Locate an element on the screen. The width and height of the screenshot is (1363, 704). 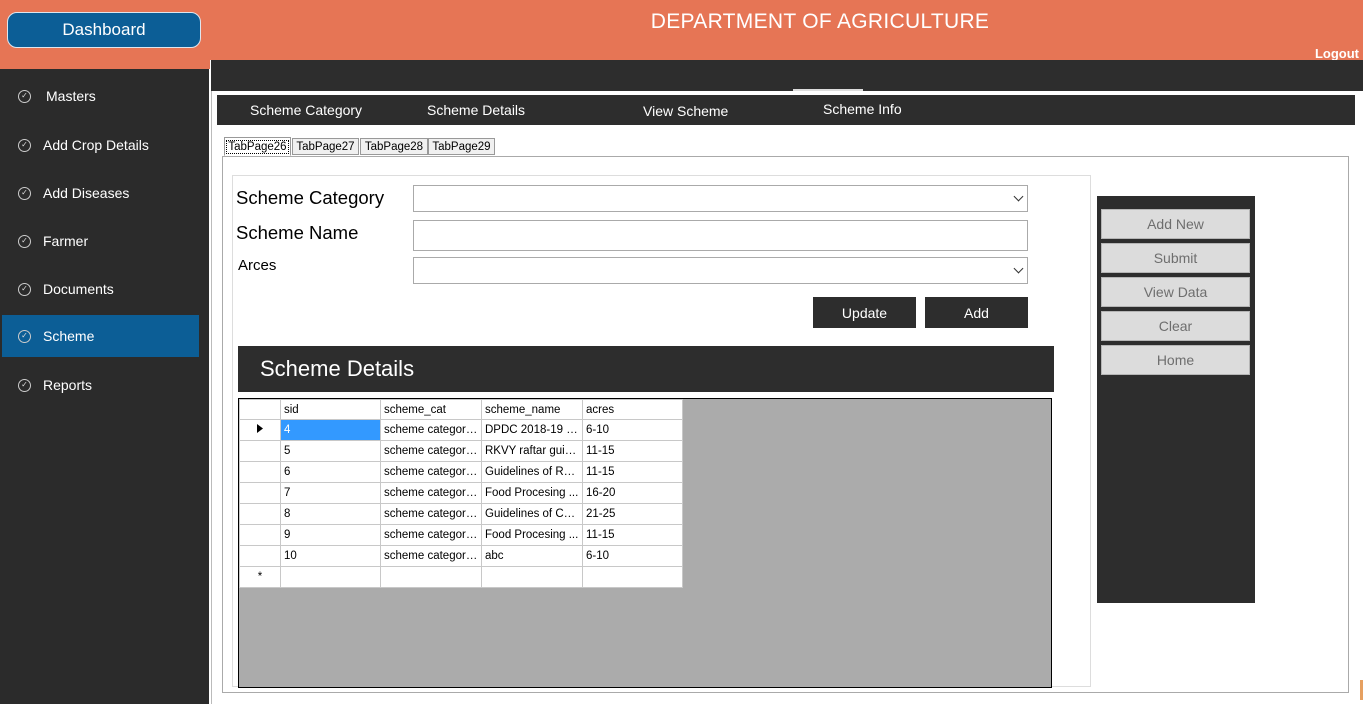
new-row: * is located at coordinates (461, 577).